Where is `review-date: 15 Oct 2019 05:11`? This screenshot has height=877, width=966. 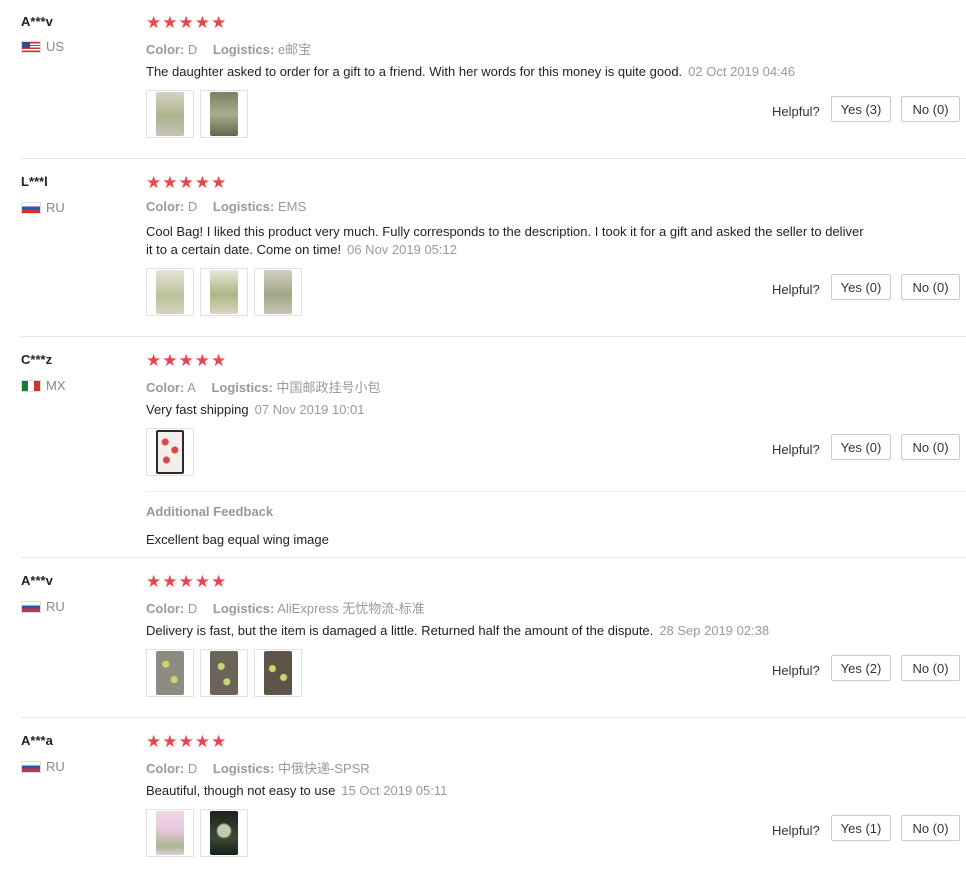 review-date: 15 Oct 2019 05:11 is located at coordinates (394, 790).